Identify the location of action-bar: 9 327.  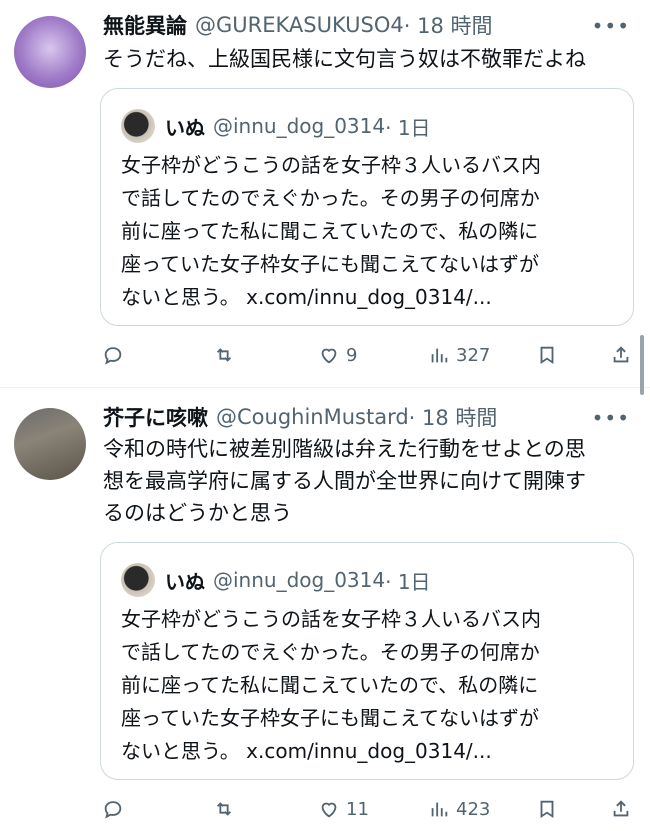
(367, 355).